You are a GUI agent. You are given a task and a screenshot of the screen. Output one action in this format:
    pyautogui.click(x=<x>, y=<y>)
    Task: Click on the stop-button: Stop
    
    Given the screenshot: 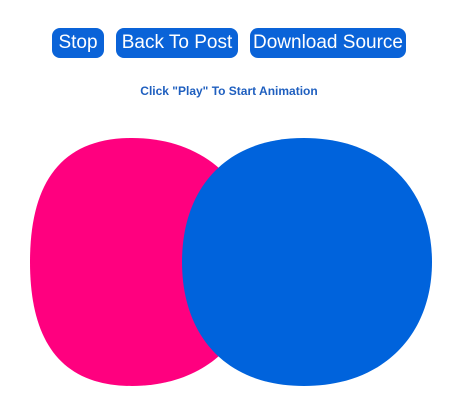 What is the action you would take?
    pyautogui.click(x=78, y=43)
    